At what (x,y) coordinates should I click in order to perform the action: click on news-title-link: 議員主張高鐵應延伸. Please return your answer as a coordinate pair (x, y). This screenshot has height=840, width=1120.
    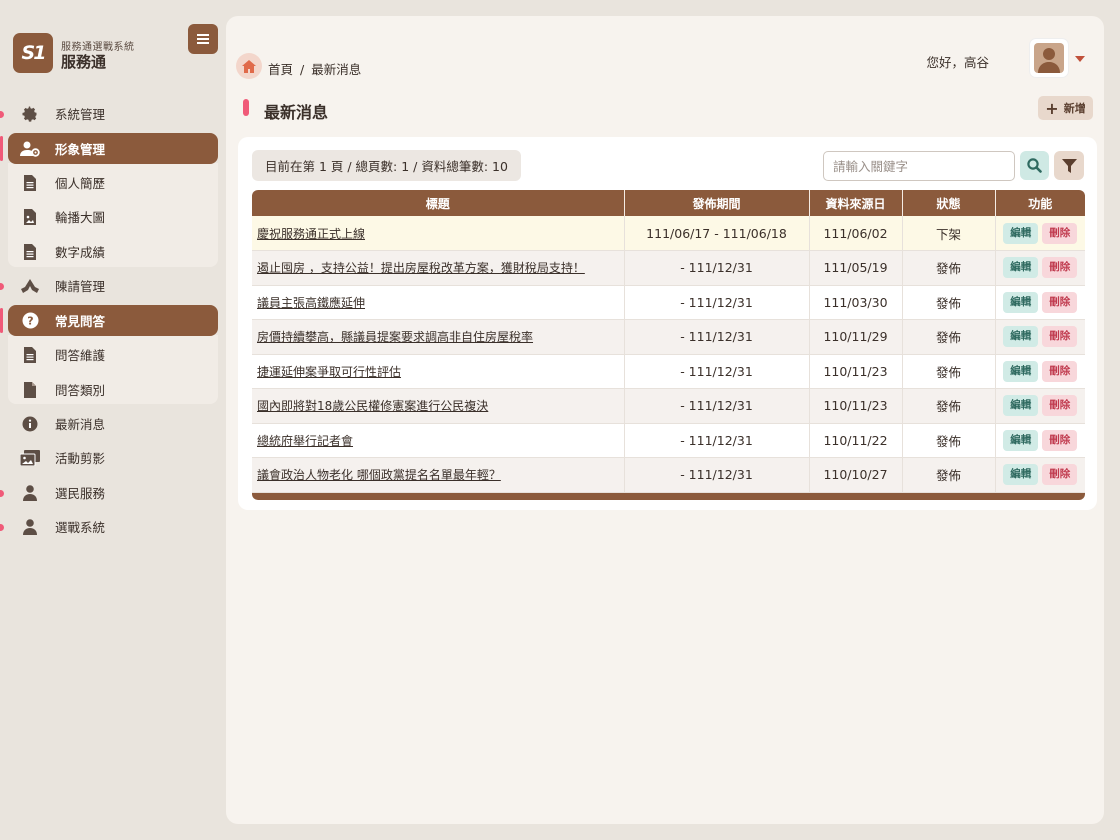
    Looking at the image, I should click on (438, 302).